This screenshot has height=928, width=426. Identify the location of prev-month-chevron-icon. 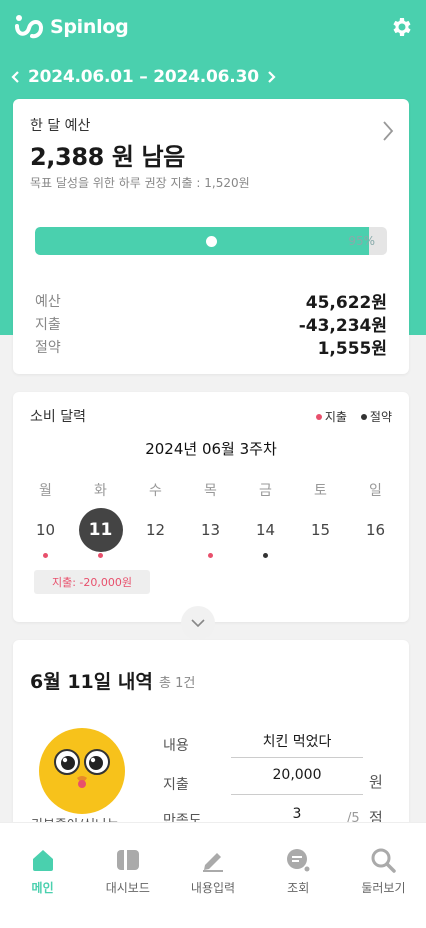
(15, 77).